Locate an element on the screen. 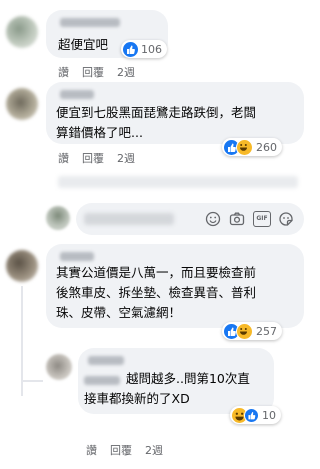  camera-icon is located at coordinates (237, 219).